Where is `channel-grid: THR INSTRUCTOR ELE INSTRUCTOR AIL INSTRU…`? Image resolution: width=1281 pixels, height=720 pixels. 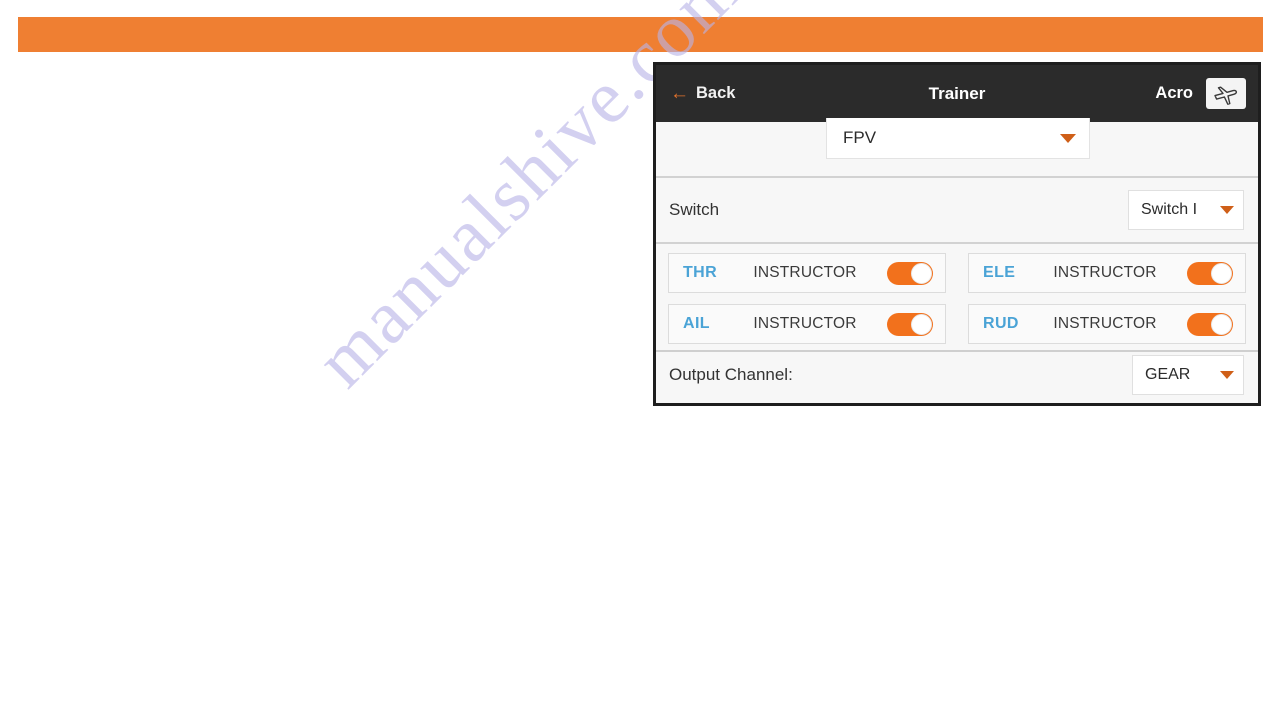 channel-grid: THR INSTRUCTOR ELE INSTRUCTOR AIL INSTRU… is located at coordinates (957, 298).